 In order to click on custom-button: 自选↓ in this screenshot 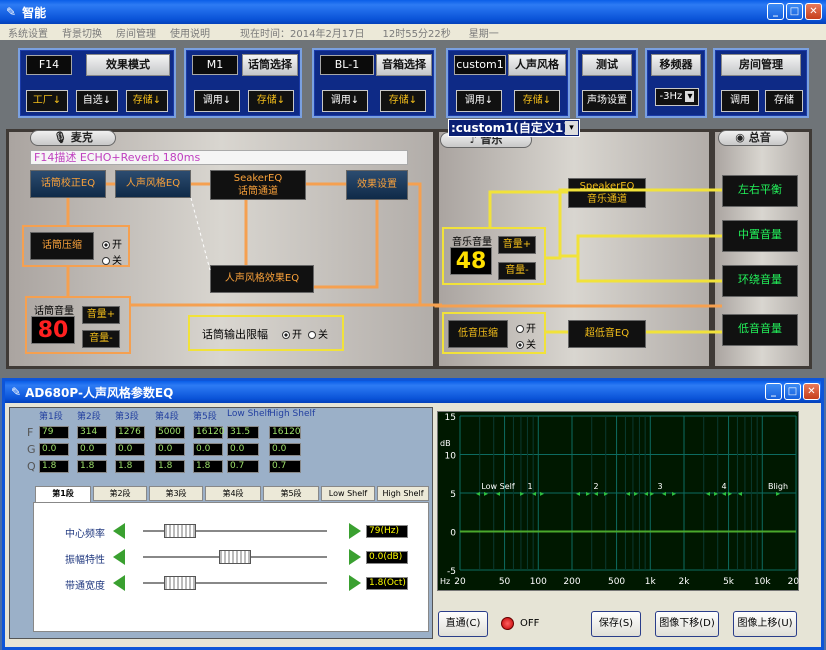, I will do `click(97, 101)`.